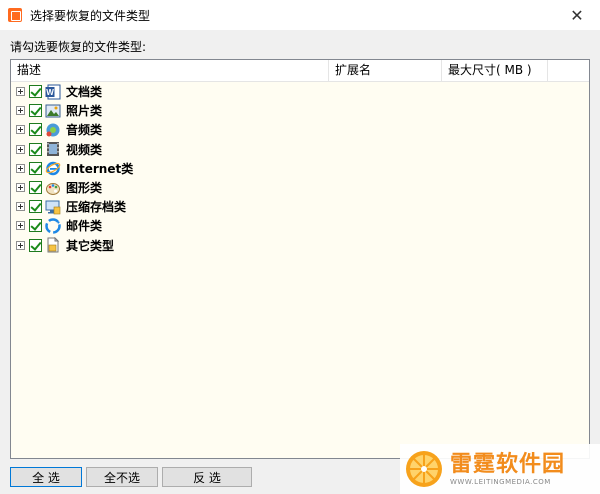 This screenshot has height=494, width=600. I want to click on row-label: Internet类, so click(100, 168).